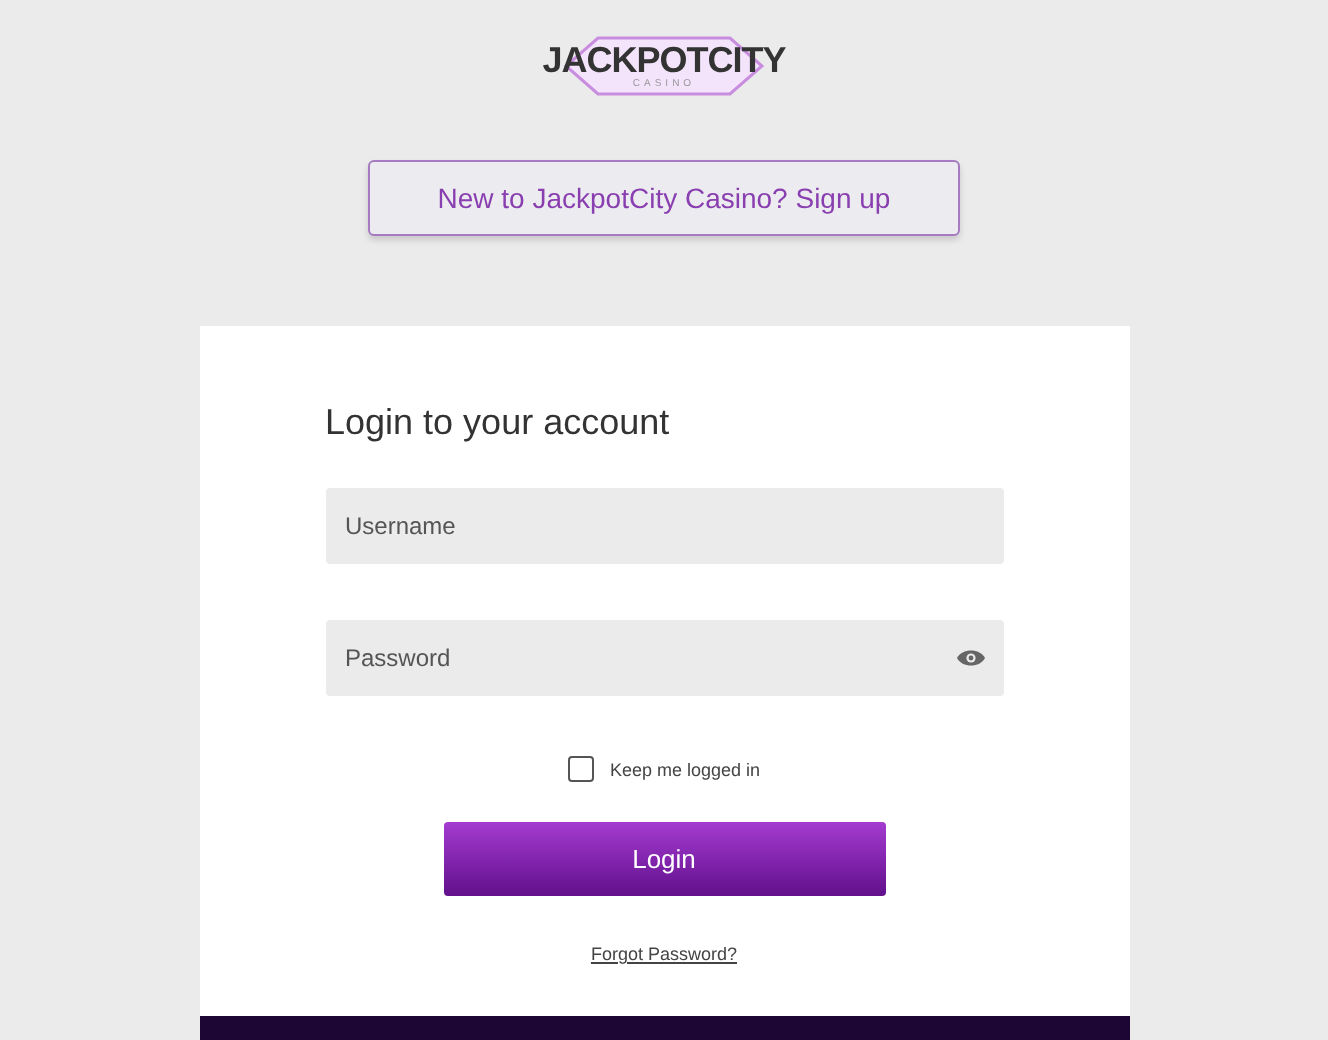  Describe the element at coordinates (580, 769) in the screenshot. I see `remember-checkbox` at that location.